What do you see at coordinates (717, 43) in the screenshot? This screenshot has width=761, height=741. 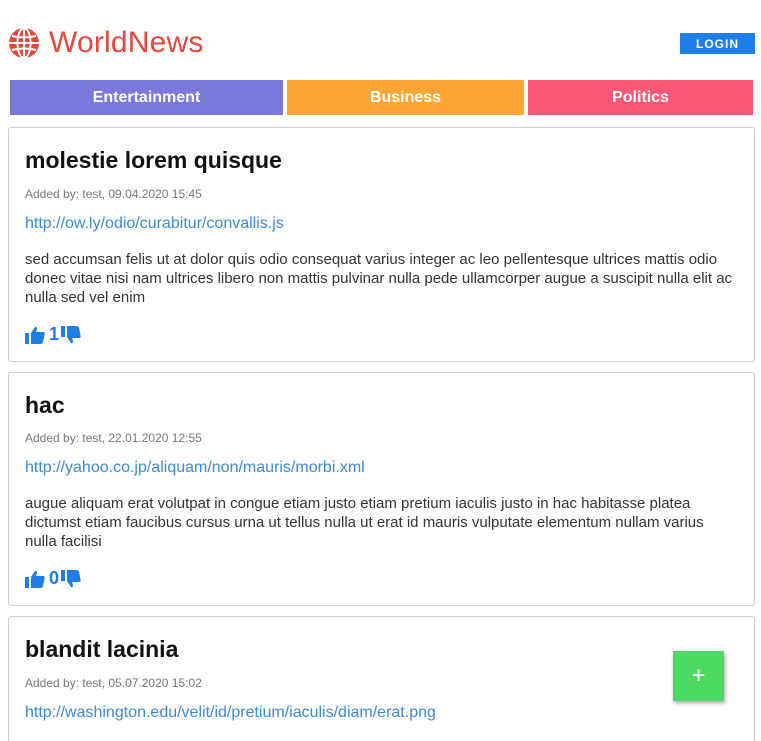 I see `login-button: LOGIN` at bounding box center [717, 43].